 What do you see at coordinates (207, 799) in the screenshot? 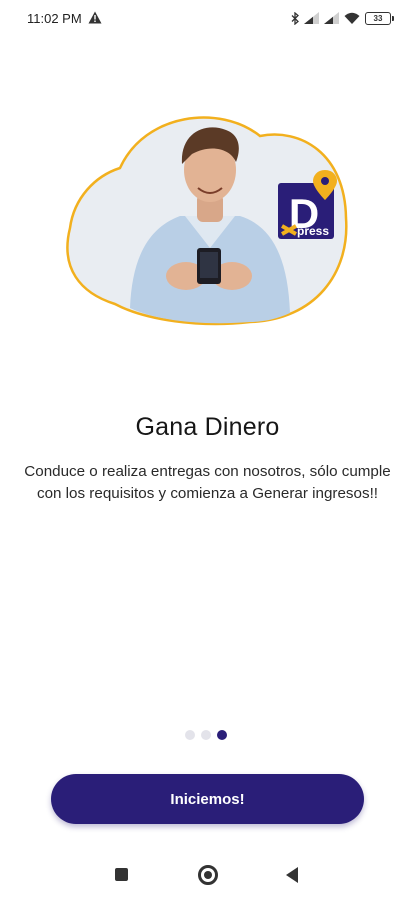
I see `start-button: Iniciemos!` at bounding box center [207, 799].